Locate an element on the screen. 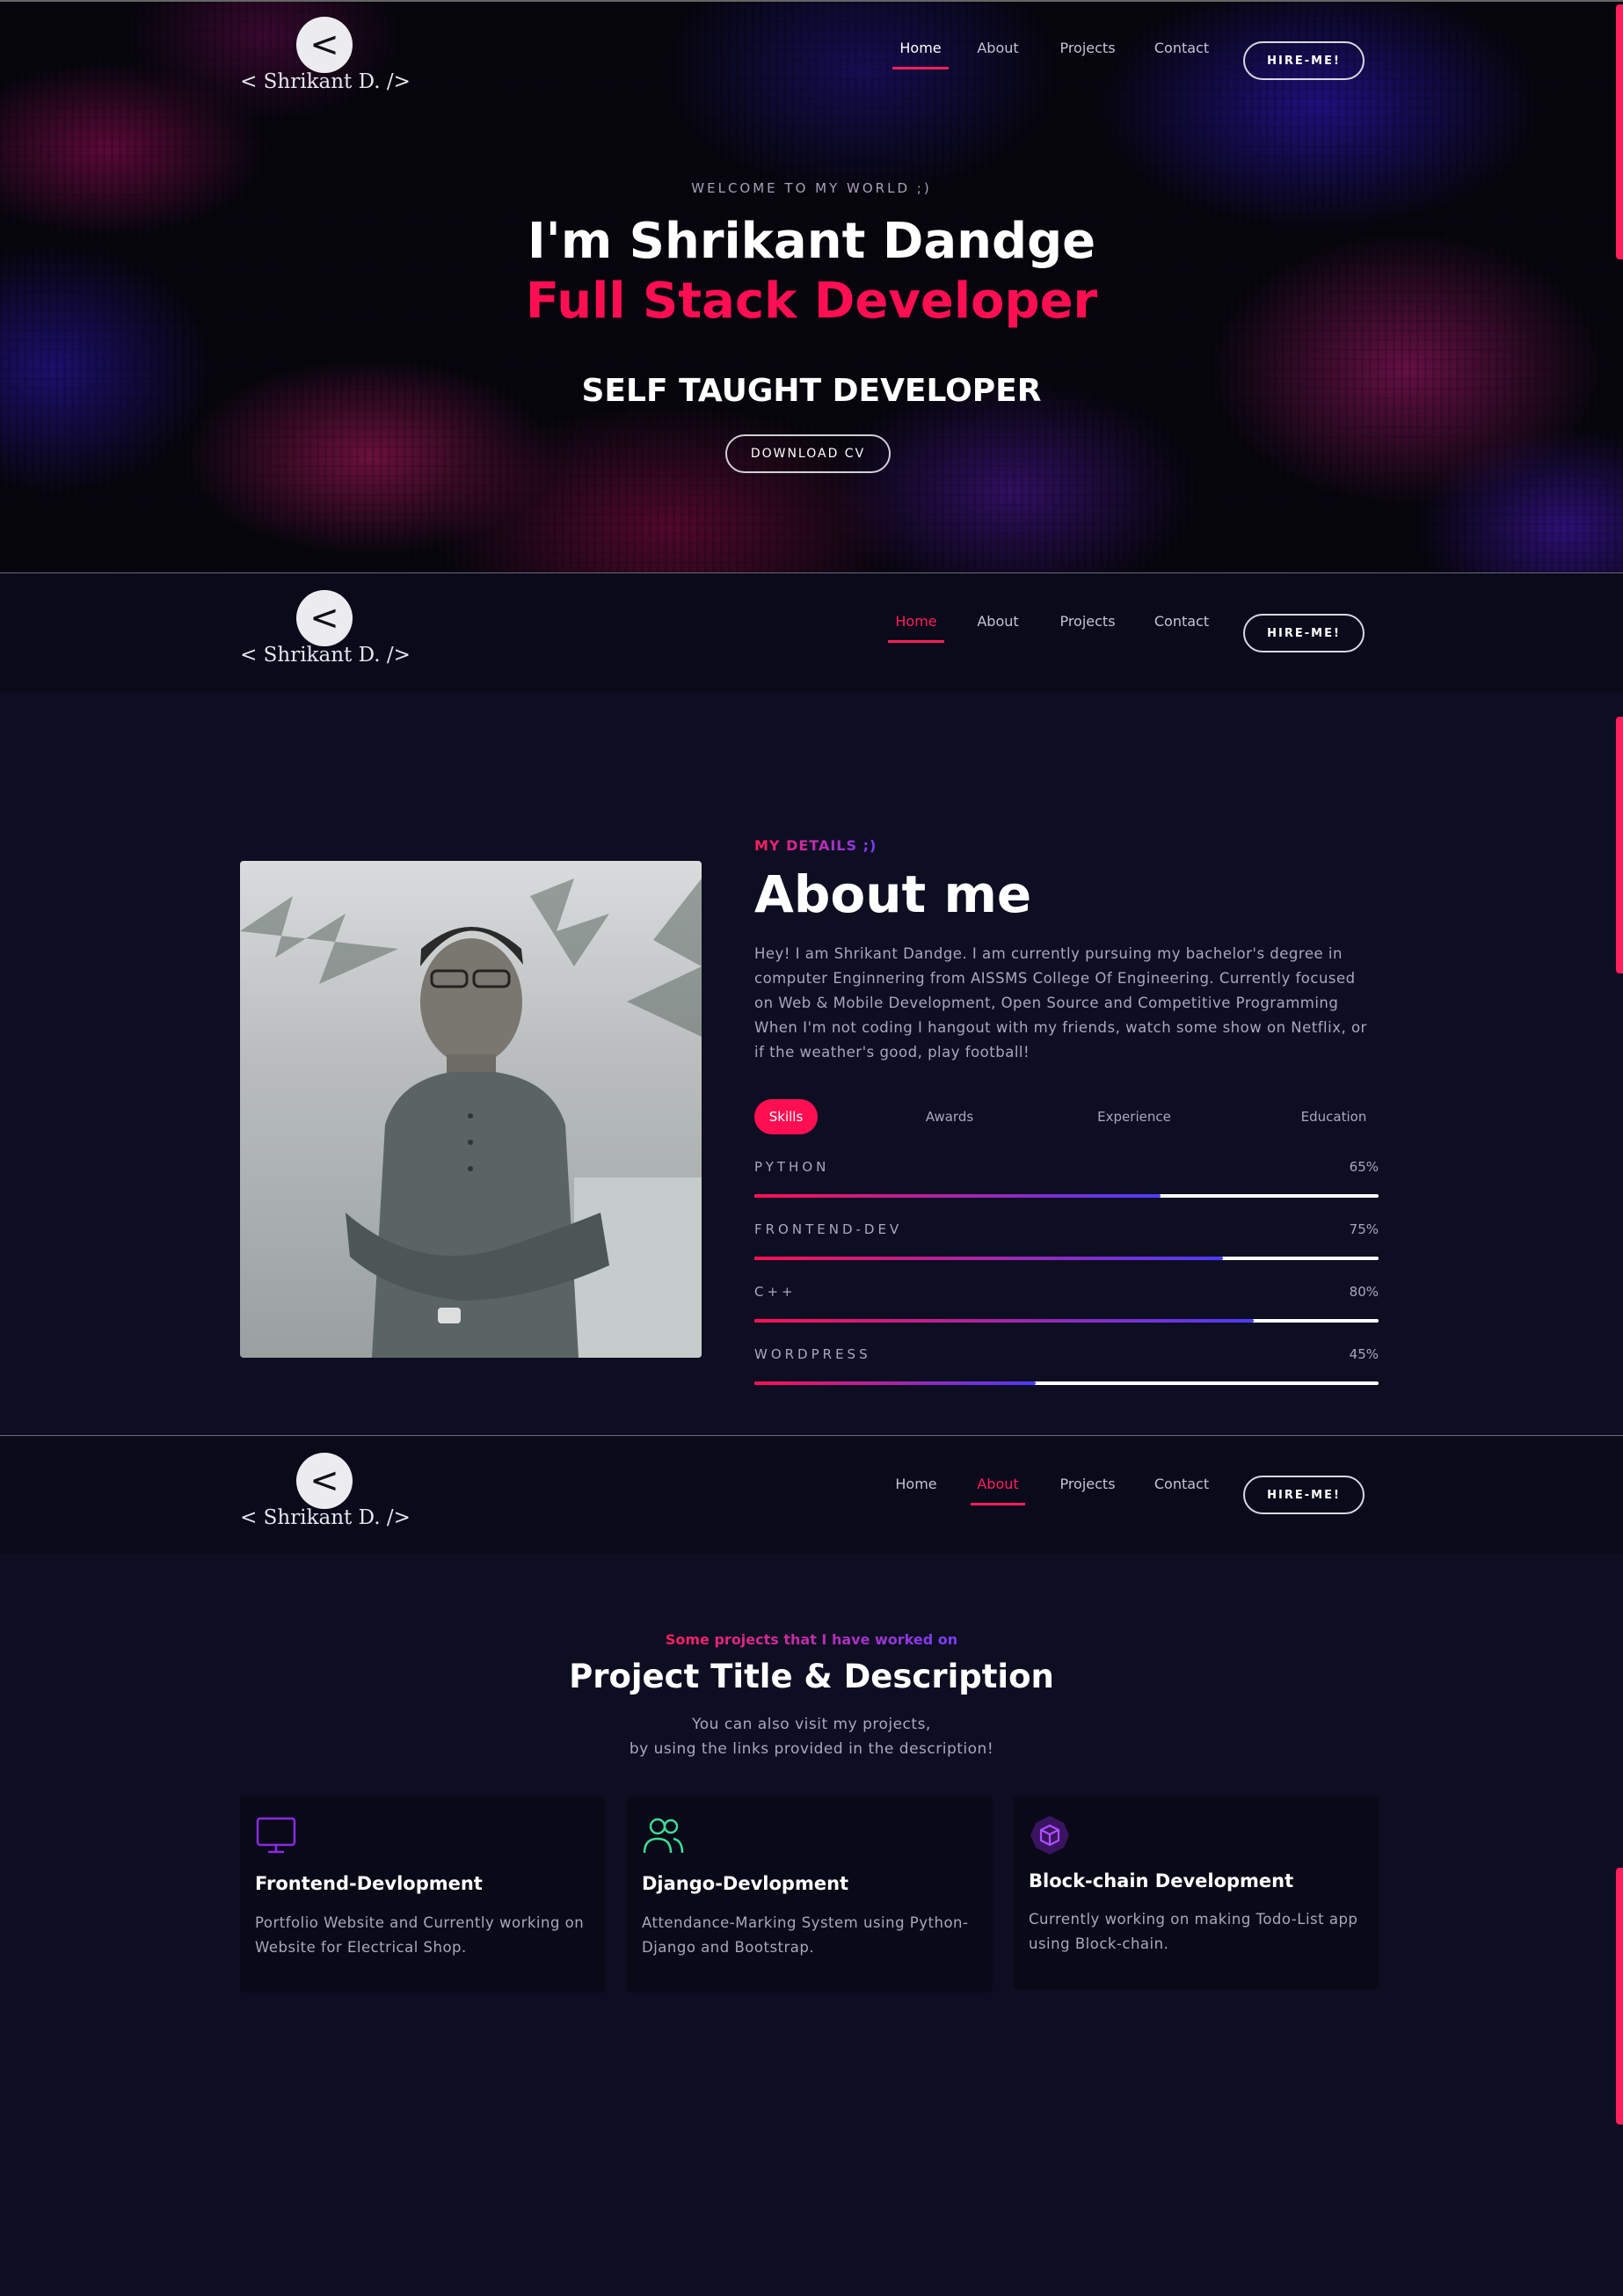  tab-awards: Awards is located at coordinates (950, 1117).